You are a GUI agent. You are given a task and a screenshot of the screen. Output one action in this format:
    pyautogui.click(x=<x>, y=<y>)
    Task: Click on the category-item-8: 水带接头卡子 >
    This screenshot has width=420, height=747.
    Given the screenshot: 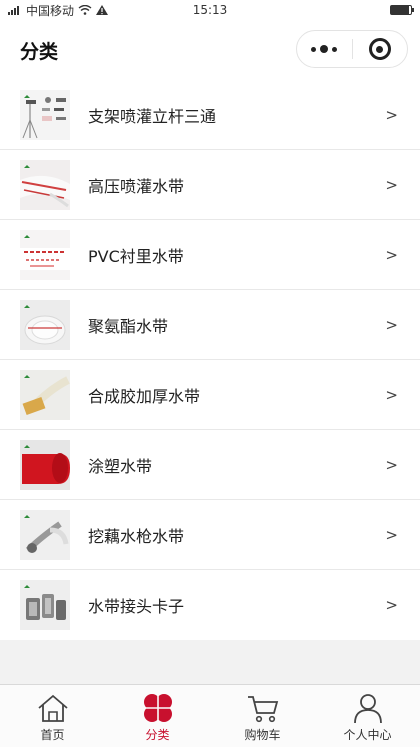 What is the action you would take?
    pyautogui.click(x=210, y=605)
    